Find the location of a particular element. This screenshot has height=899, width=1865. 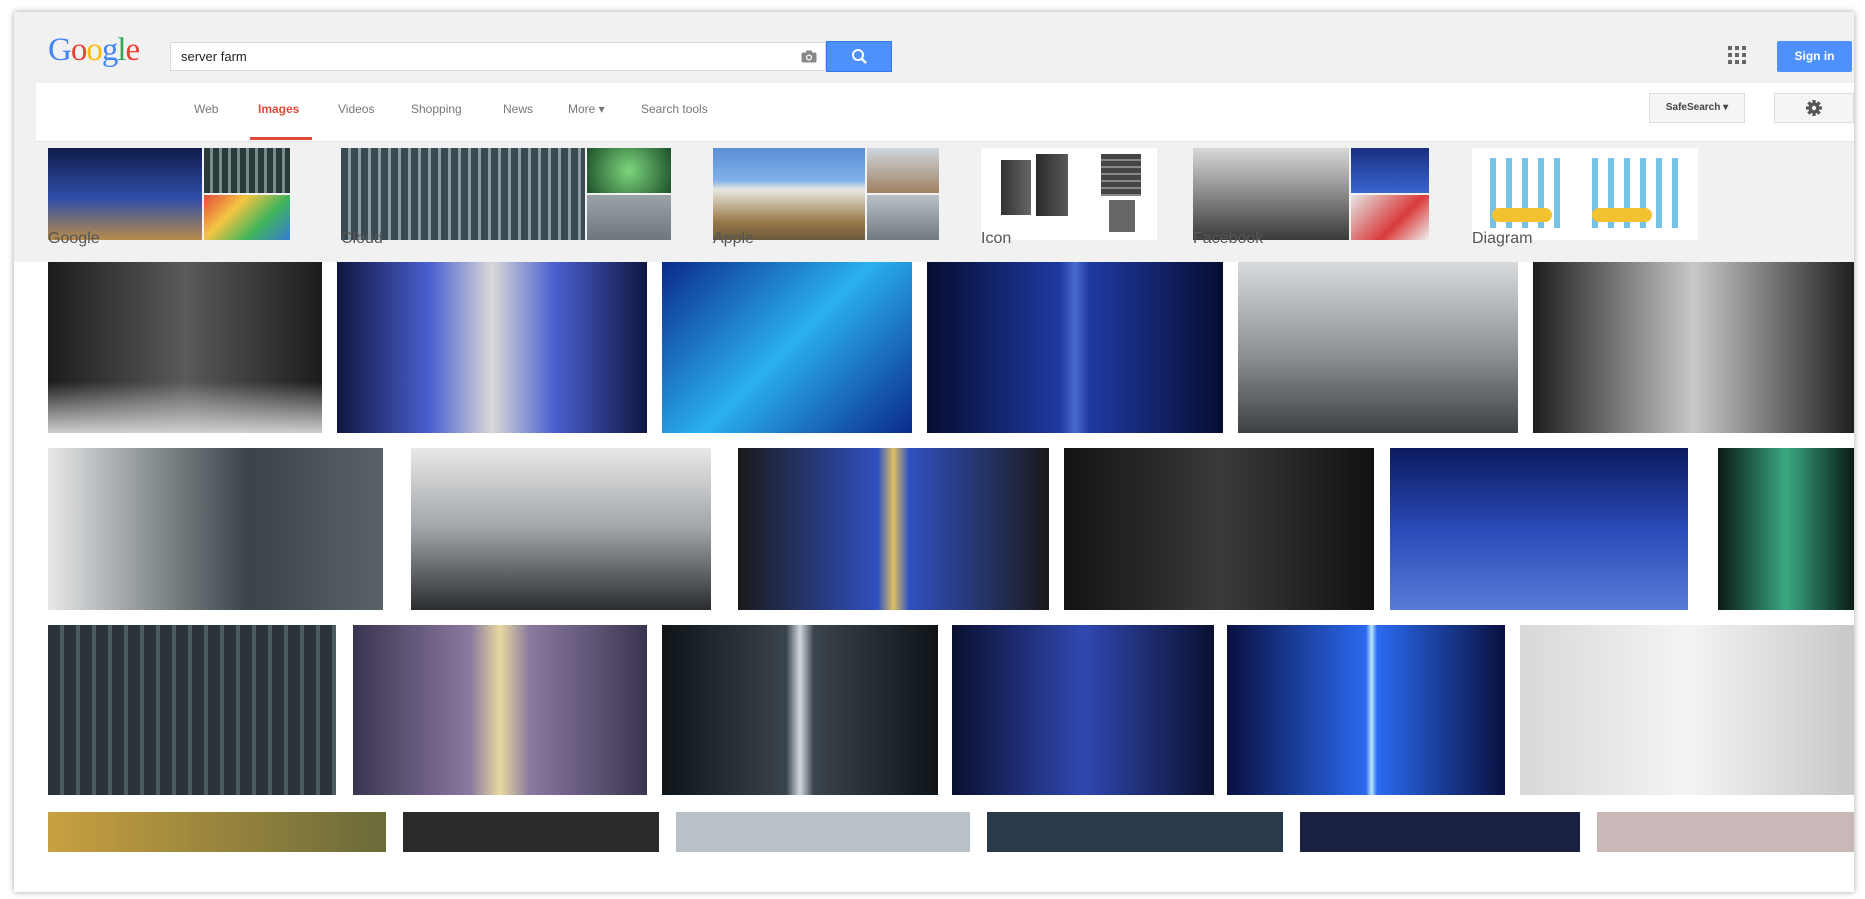

camera-icon is located at coordinates (809, 56).